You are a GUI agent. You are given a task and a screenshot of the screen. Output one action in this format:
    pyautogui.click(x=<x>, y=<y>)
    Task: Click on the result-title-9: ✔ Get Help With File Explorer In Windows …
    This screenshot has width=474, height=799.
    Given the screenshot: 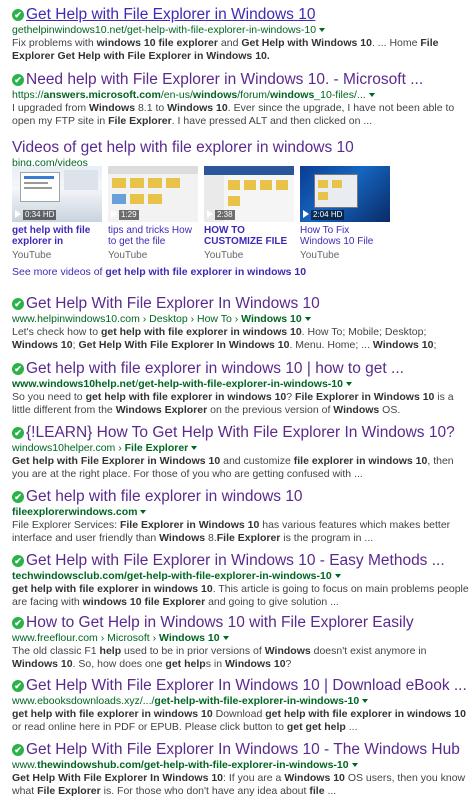 What is the action you would take?
    pyautogui.click(x=241, y=686)
    